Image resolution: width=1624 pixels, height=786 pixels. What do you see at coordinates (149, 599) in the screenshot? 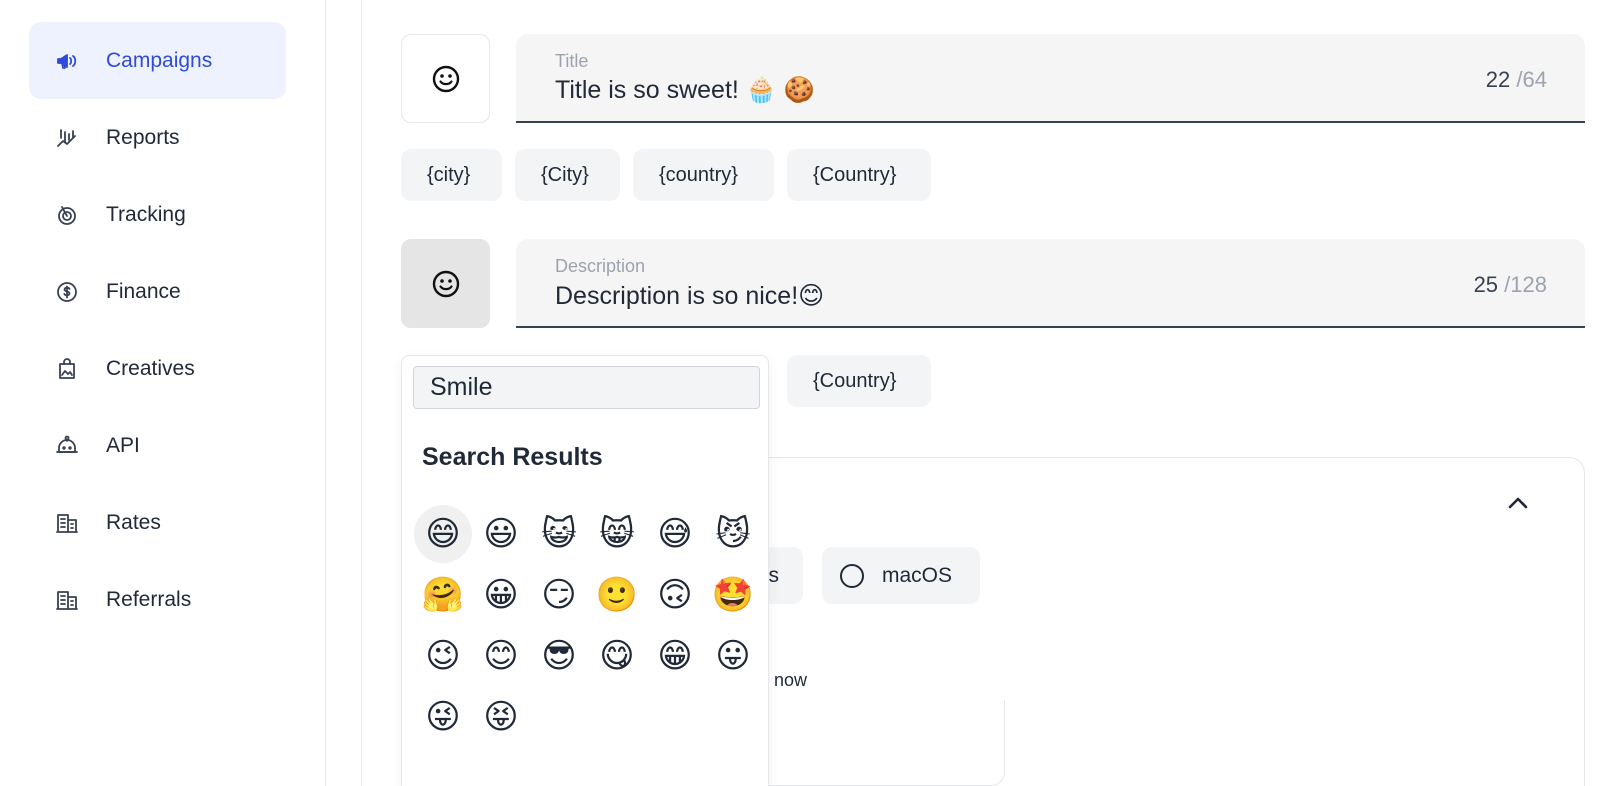
I see `sidebar-item-label: Referrals` at bounding box center [149, 599].